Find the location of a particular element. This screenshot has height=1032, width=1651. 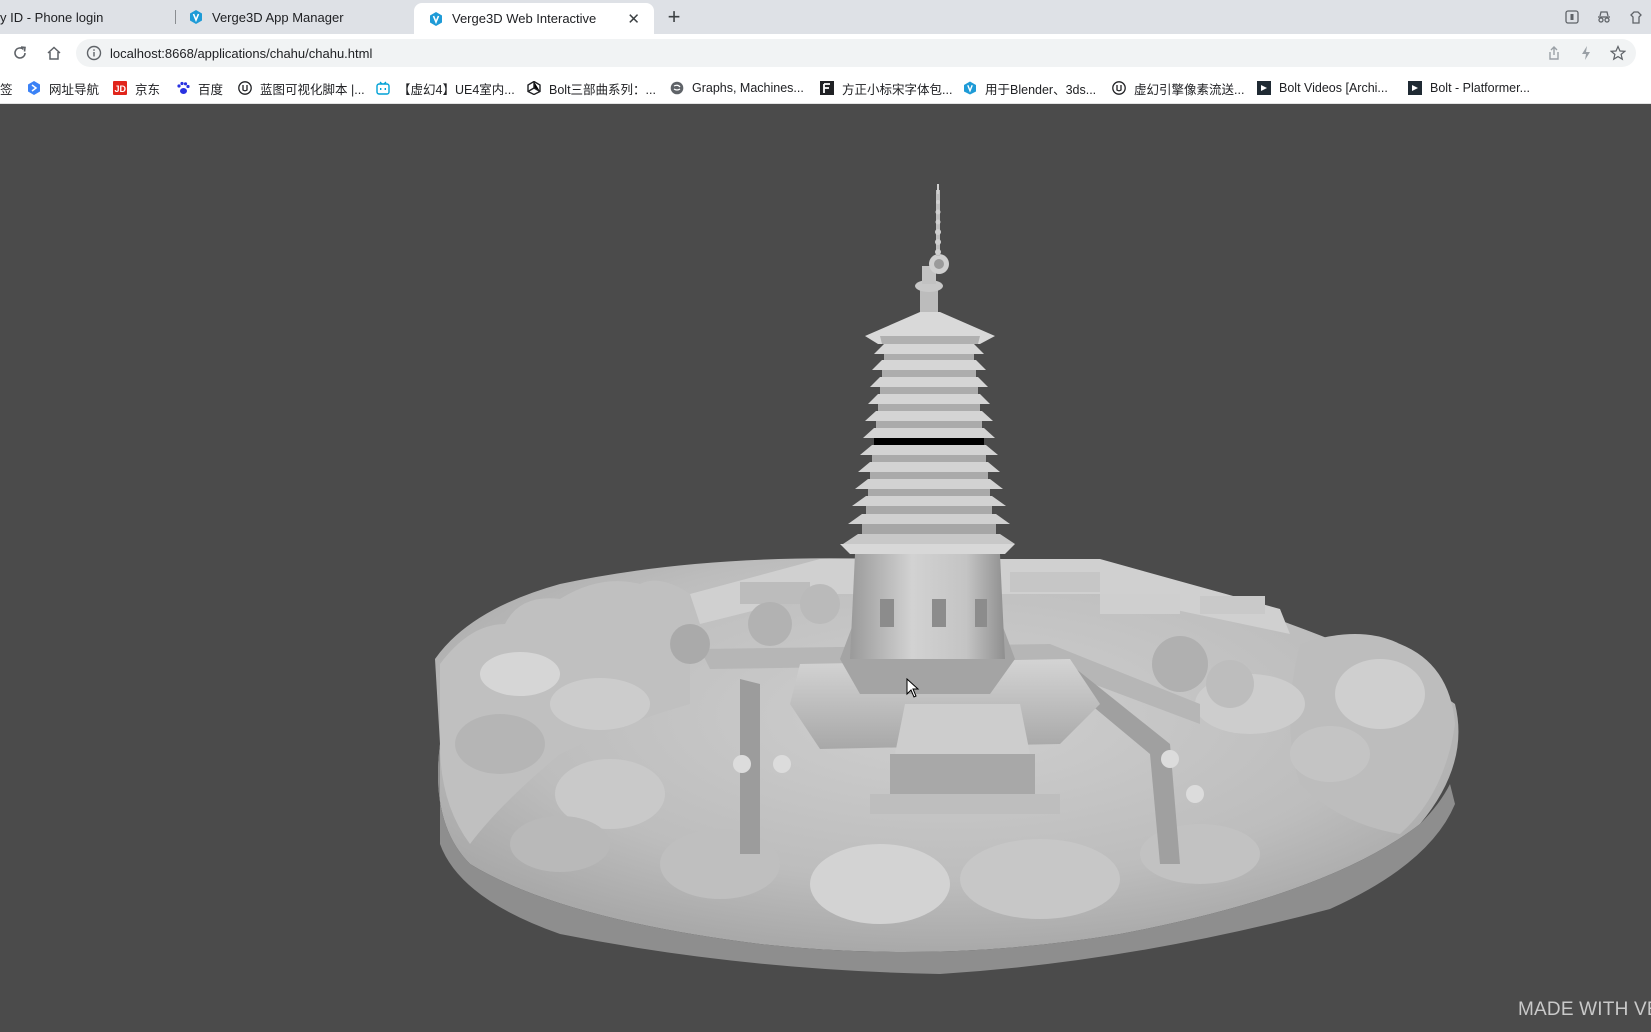

bookmark-star-icon is located at coordinates (1618, 53).